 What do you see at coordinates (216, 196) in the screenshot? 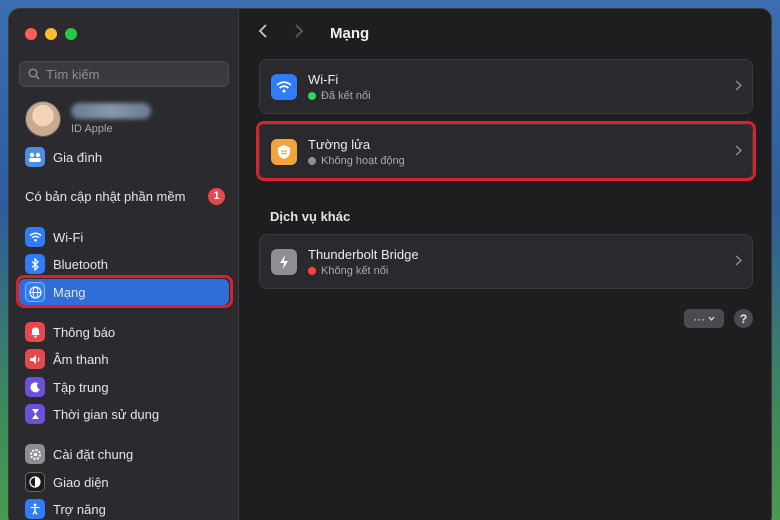
I see `update-count-badge: 1` at bounding box center [216, 196].